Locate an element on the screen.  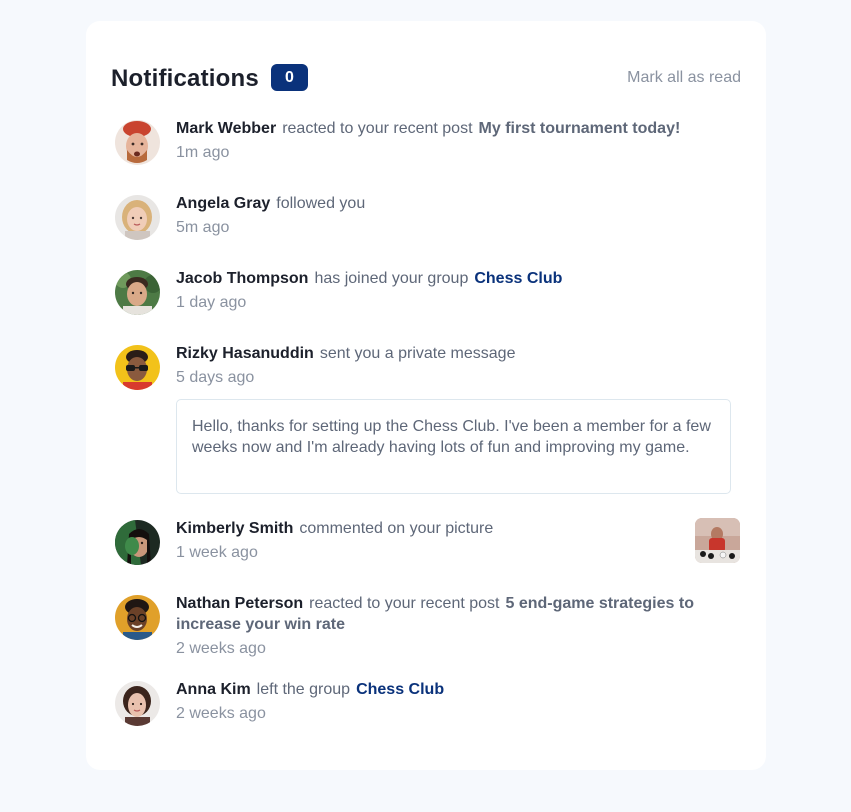
page-title: Notifications is located at coordinates (185, 78).